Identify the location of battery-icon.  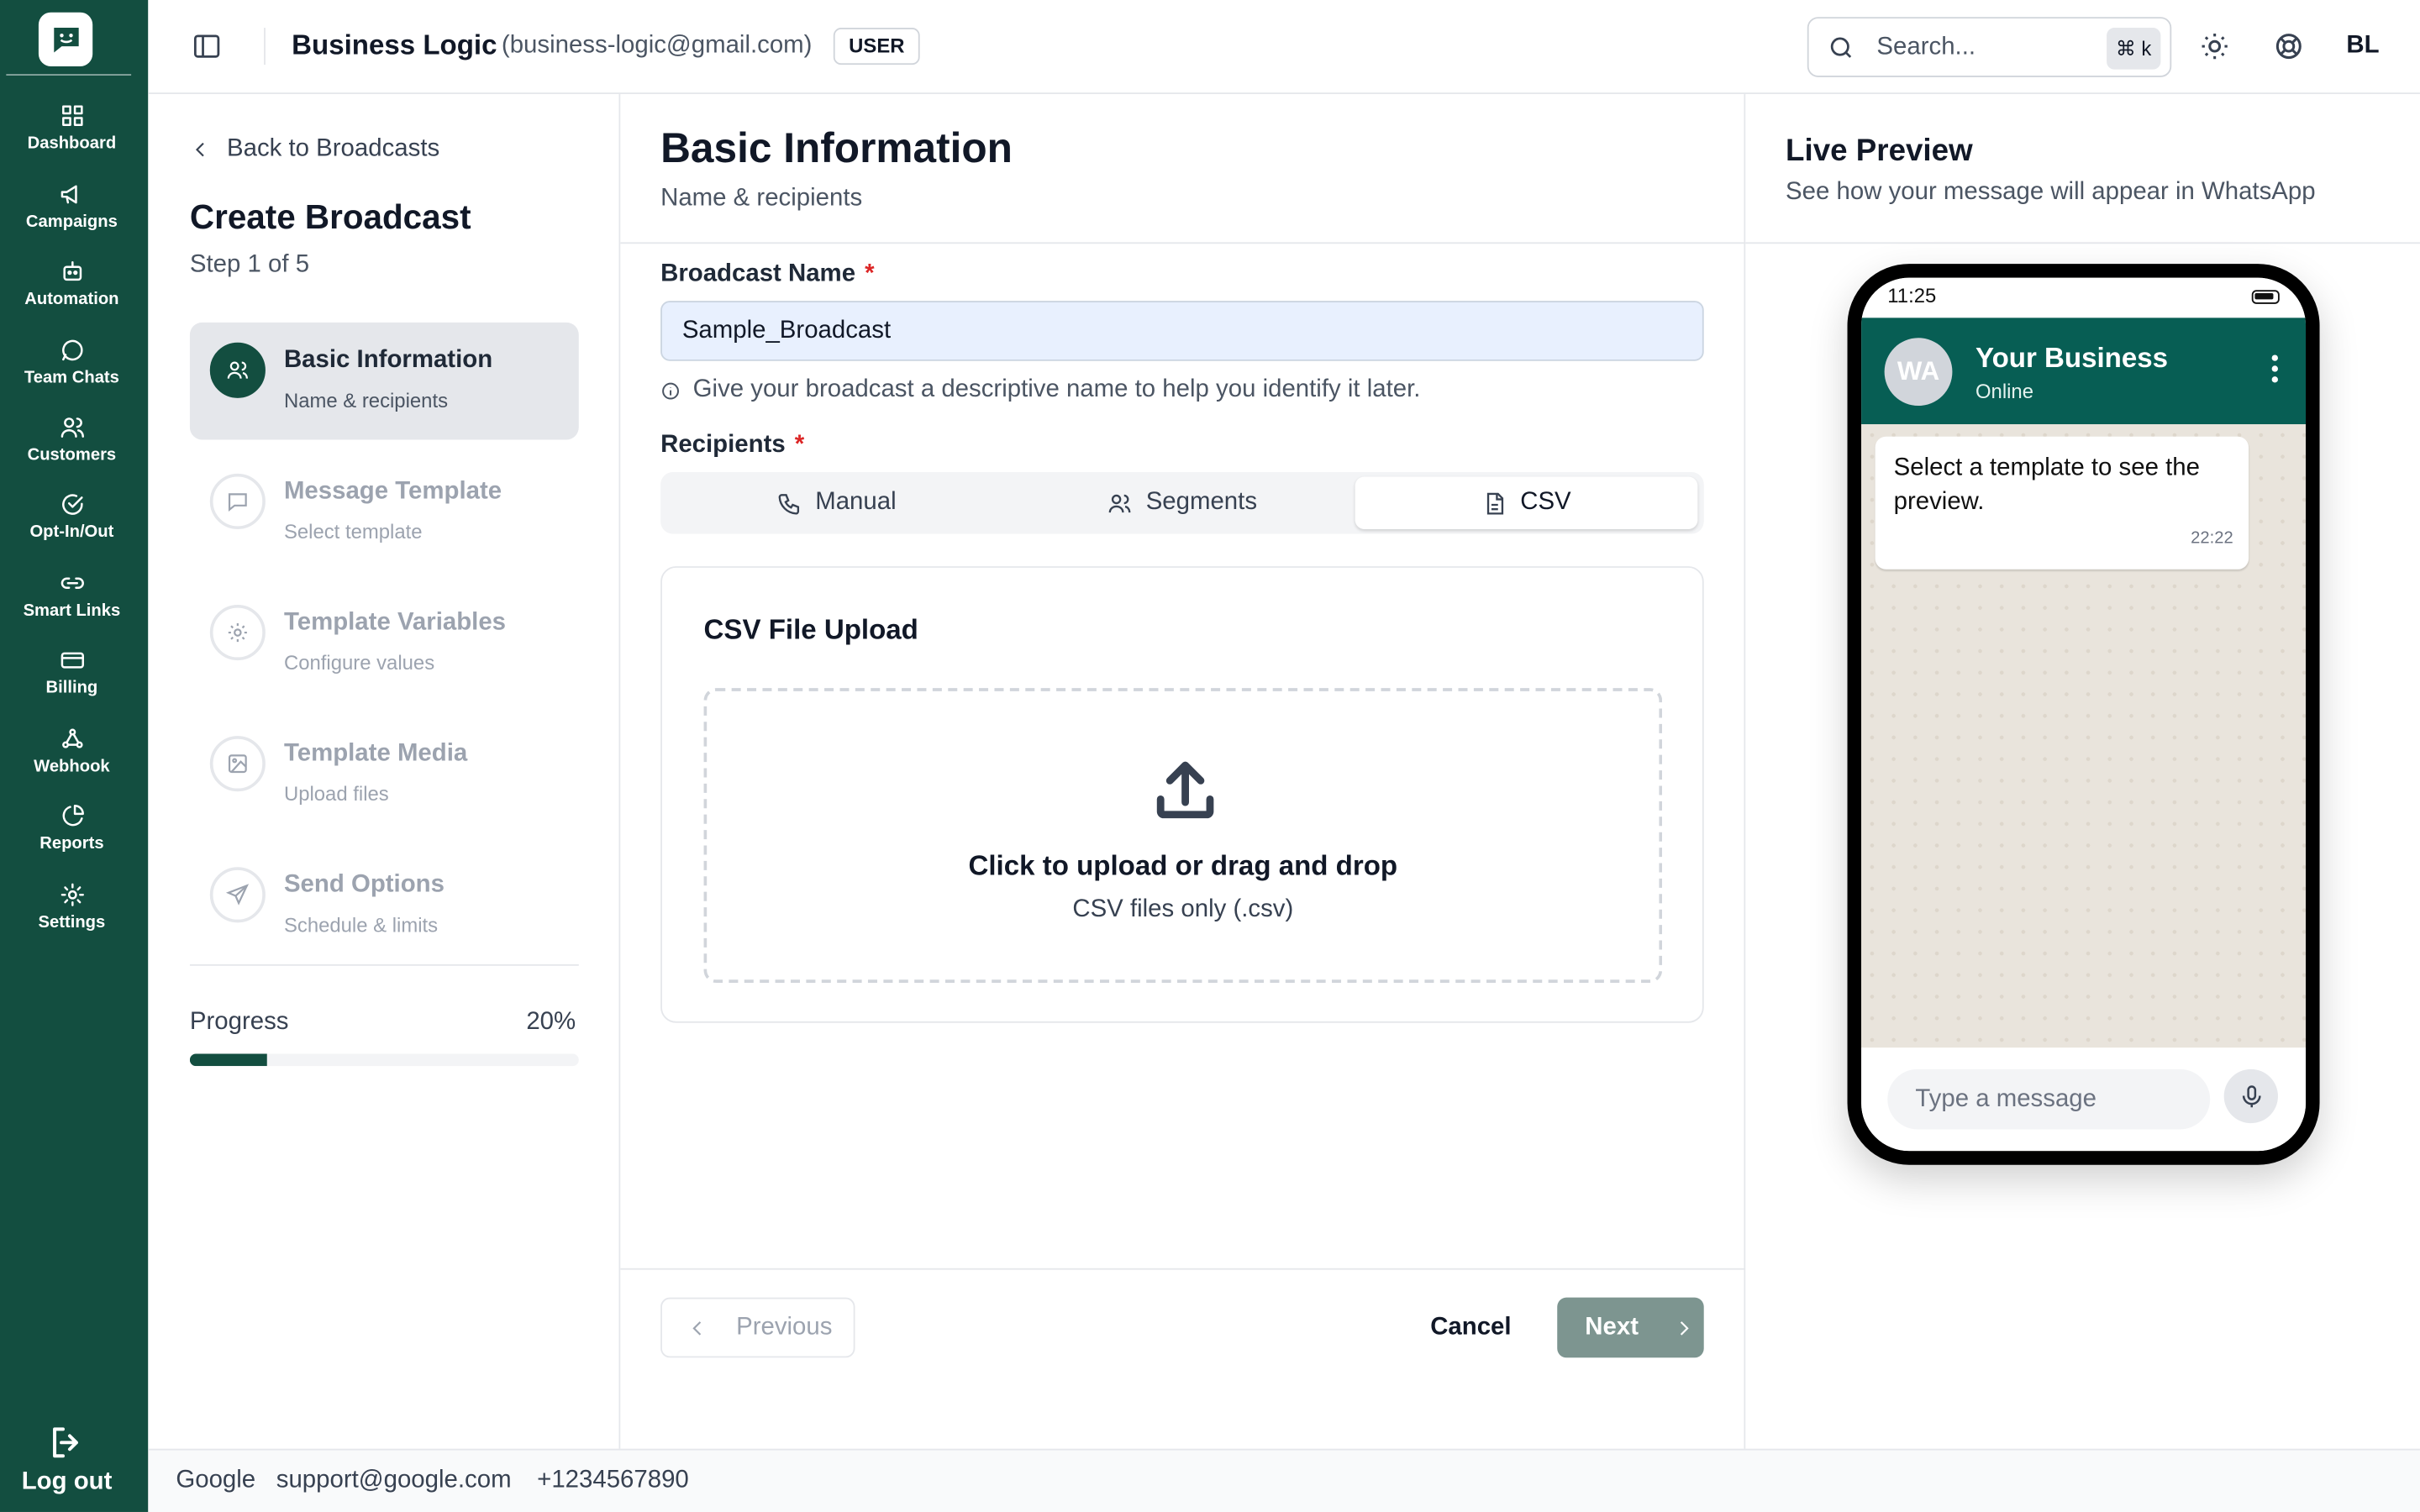
(2266, 297).